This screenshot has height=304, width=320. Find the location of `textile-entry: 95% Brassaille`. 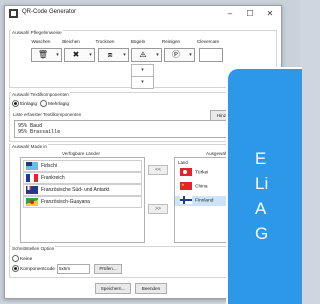

textile-entry: 95% Brassaille is located at coordinates (39, 132).